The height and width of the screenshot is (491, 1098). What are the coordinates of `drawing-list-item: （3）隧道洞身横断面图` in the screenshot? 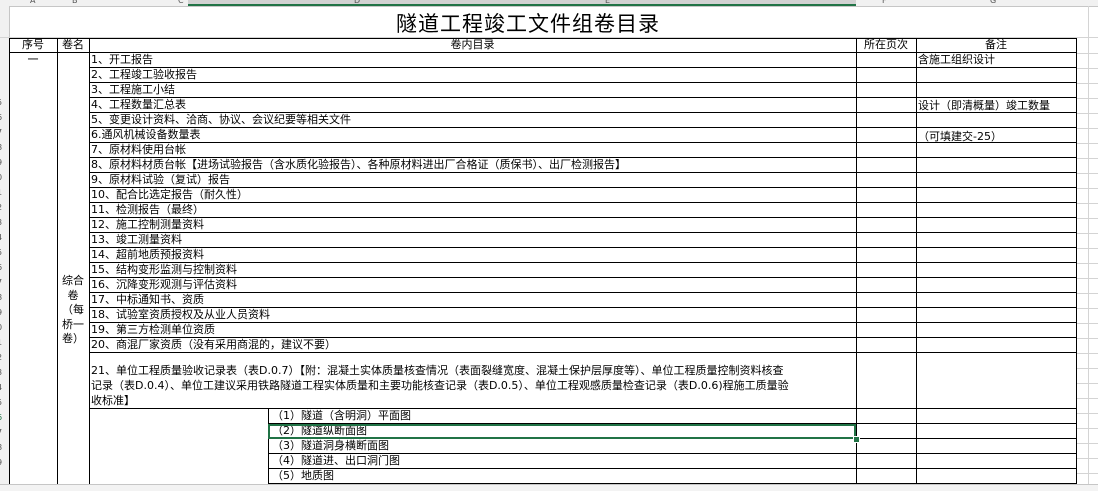 It's located at (330, 446).